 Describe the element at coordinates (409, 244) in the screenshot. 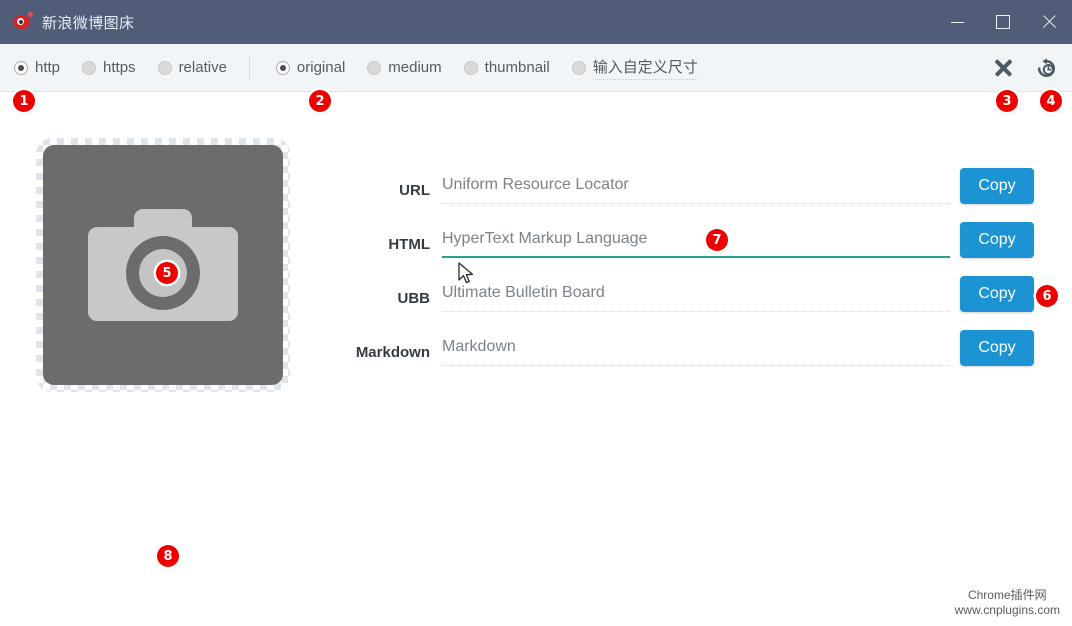

I see `label-html: HTML` at that location.